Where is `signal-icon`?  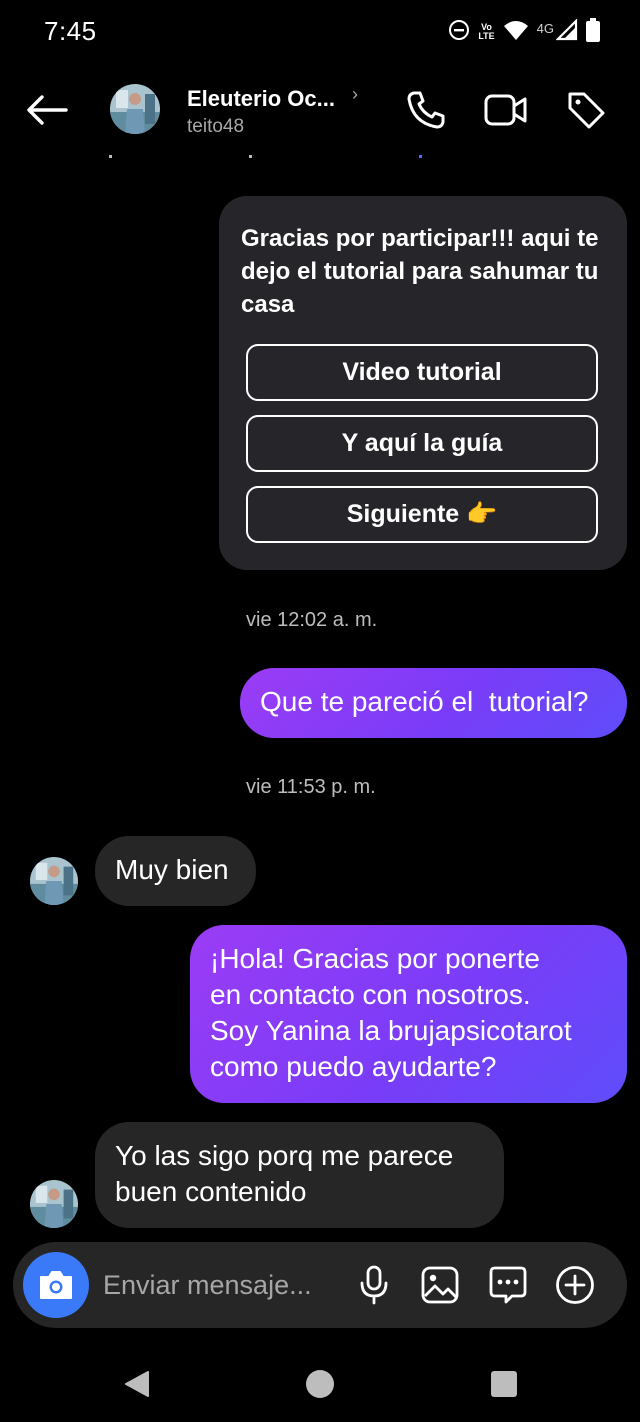
signal-icon is located at coordinates (566, 31).